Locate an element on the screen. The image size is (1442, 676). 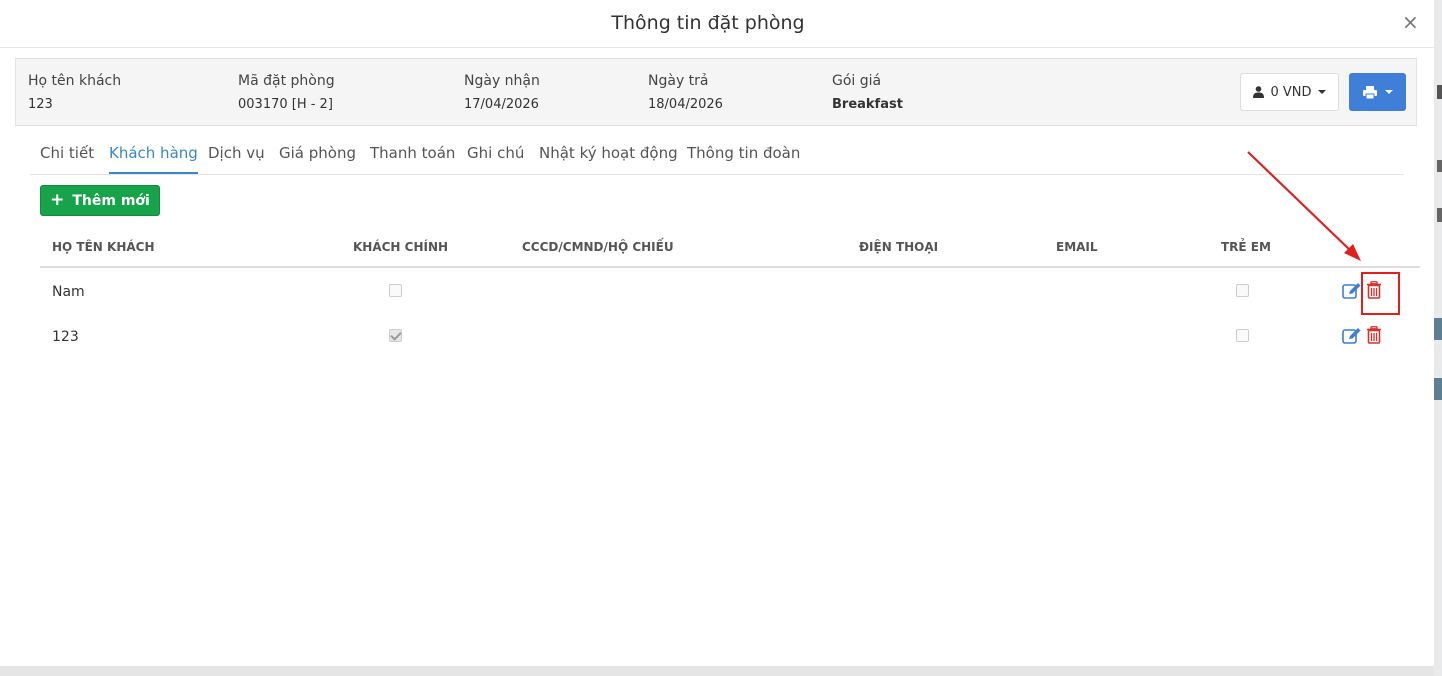
tab-ghi-chu: Ghi chú is located at coordinates (495, 158).